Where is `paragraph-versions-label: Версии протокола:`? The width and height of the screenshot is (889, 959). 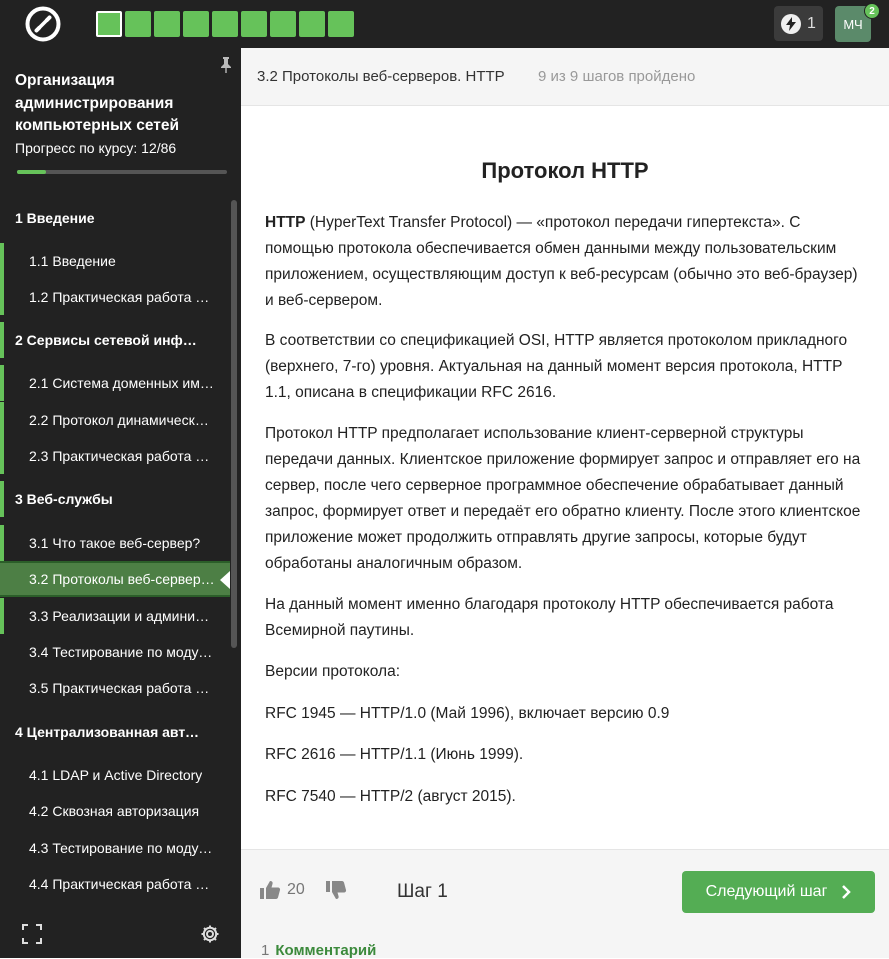
paragraph-versions-label: Версии протокола: is located at coordinates (332, 671).